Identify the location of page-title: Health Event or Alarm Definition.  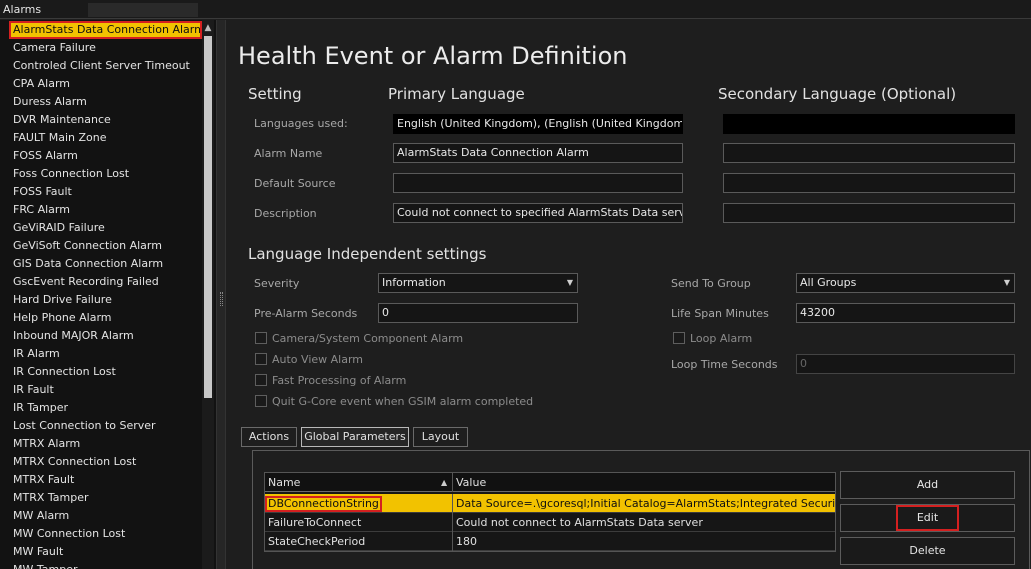
(433, 56).